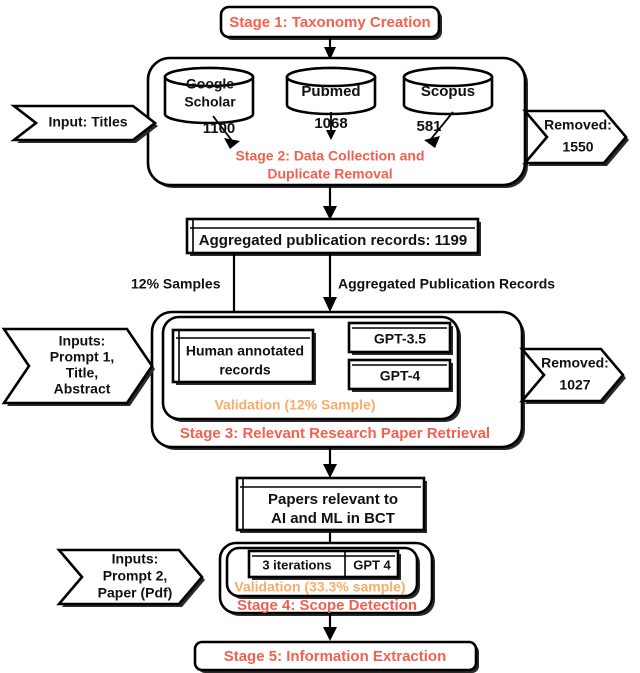 This screenshot has height=673, width=640. I want to click on inputs-stage4-line3: Paper (Pdf), so click(135, 593).